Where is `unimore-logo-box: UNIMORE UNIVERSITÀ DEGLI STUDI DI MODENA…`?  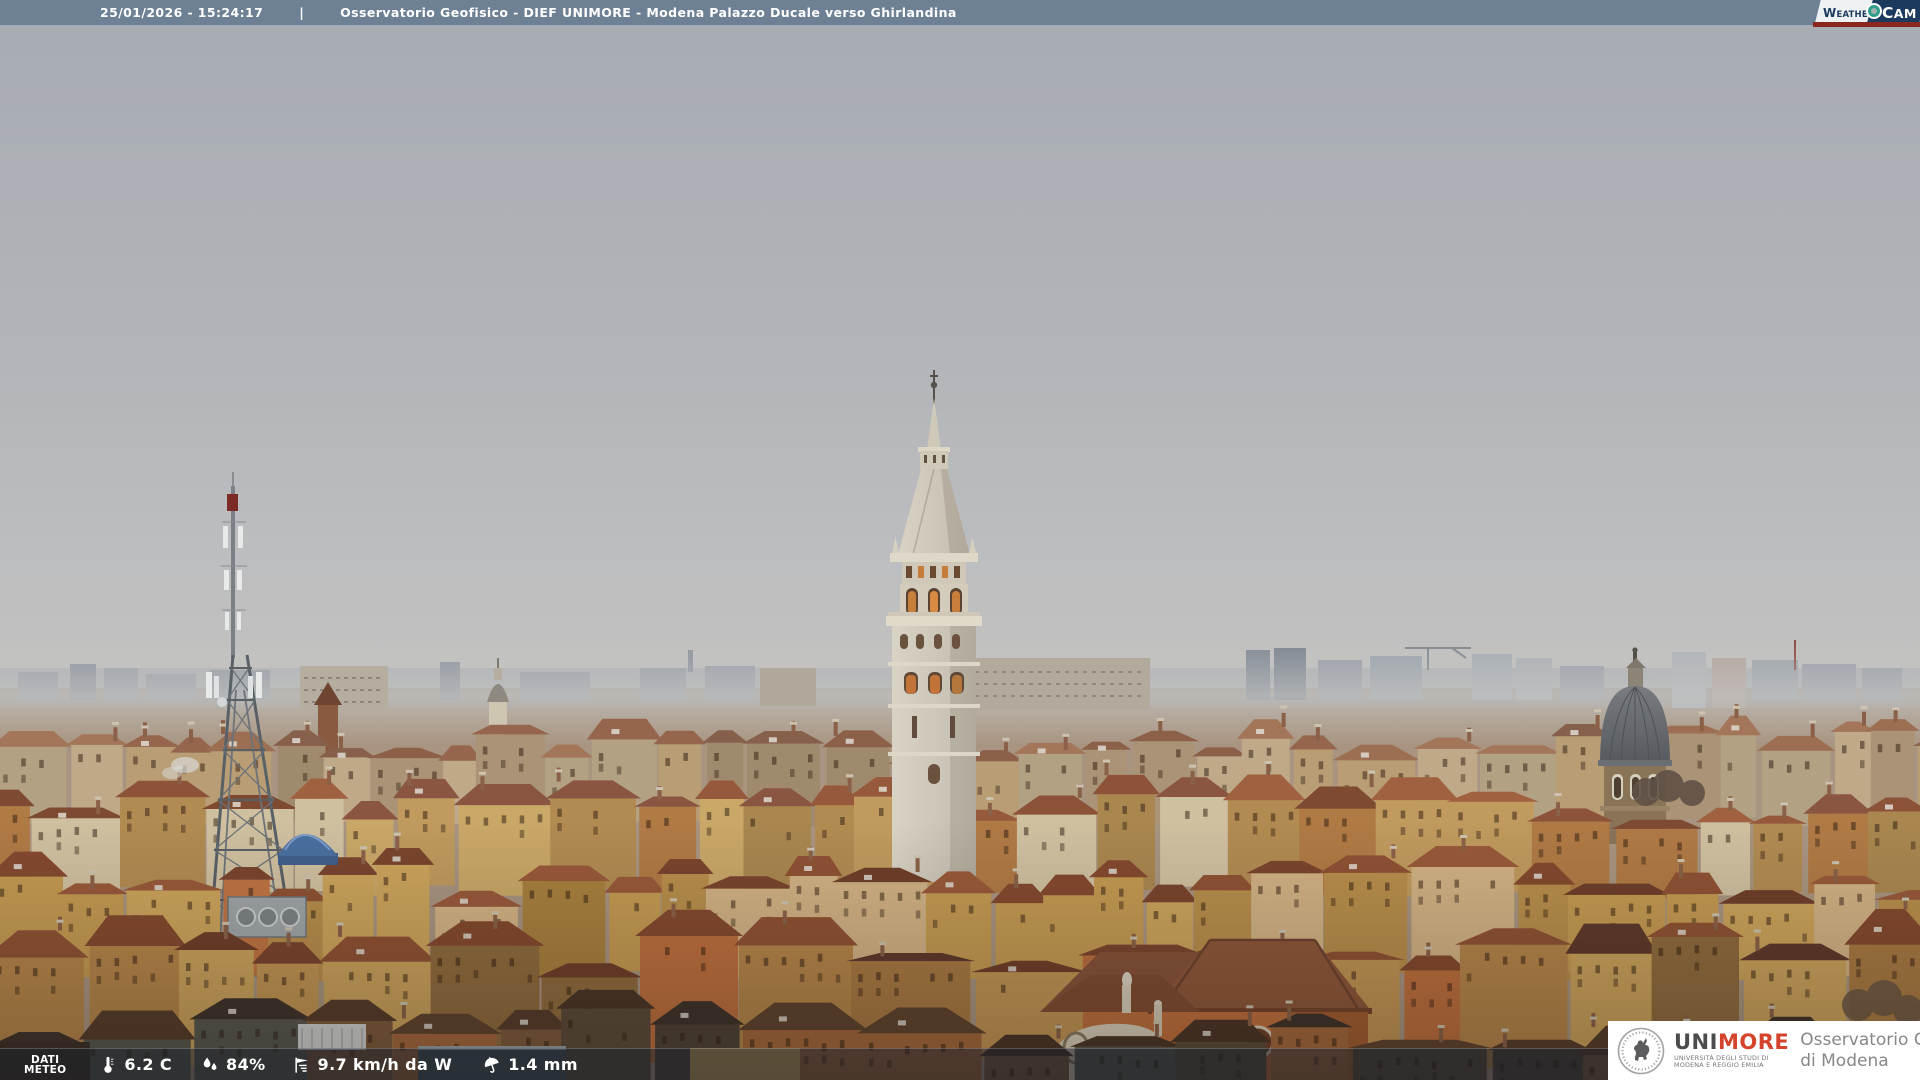 unimore-logo-box: UNIMORE UNIVERSITÀ DEGLI STUDI DI MODENA… is located at coordinates (1764, 1050).